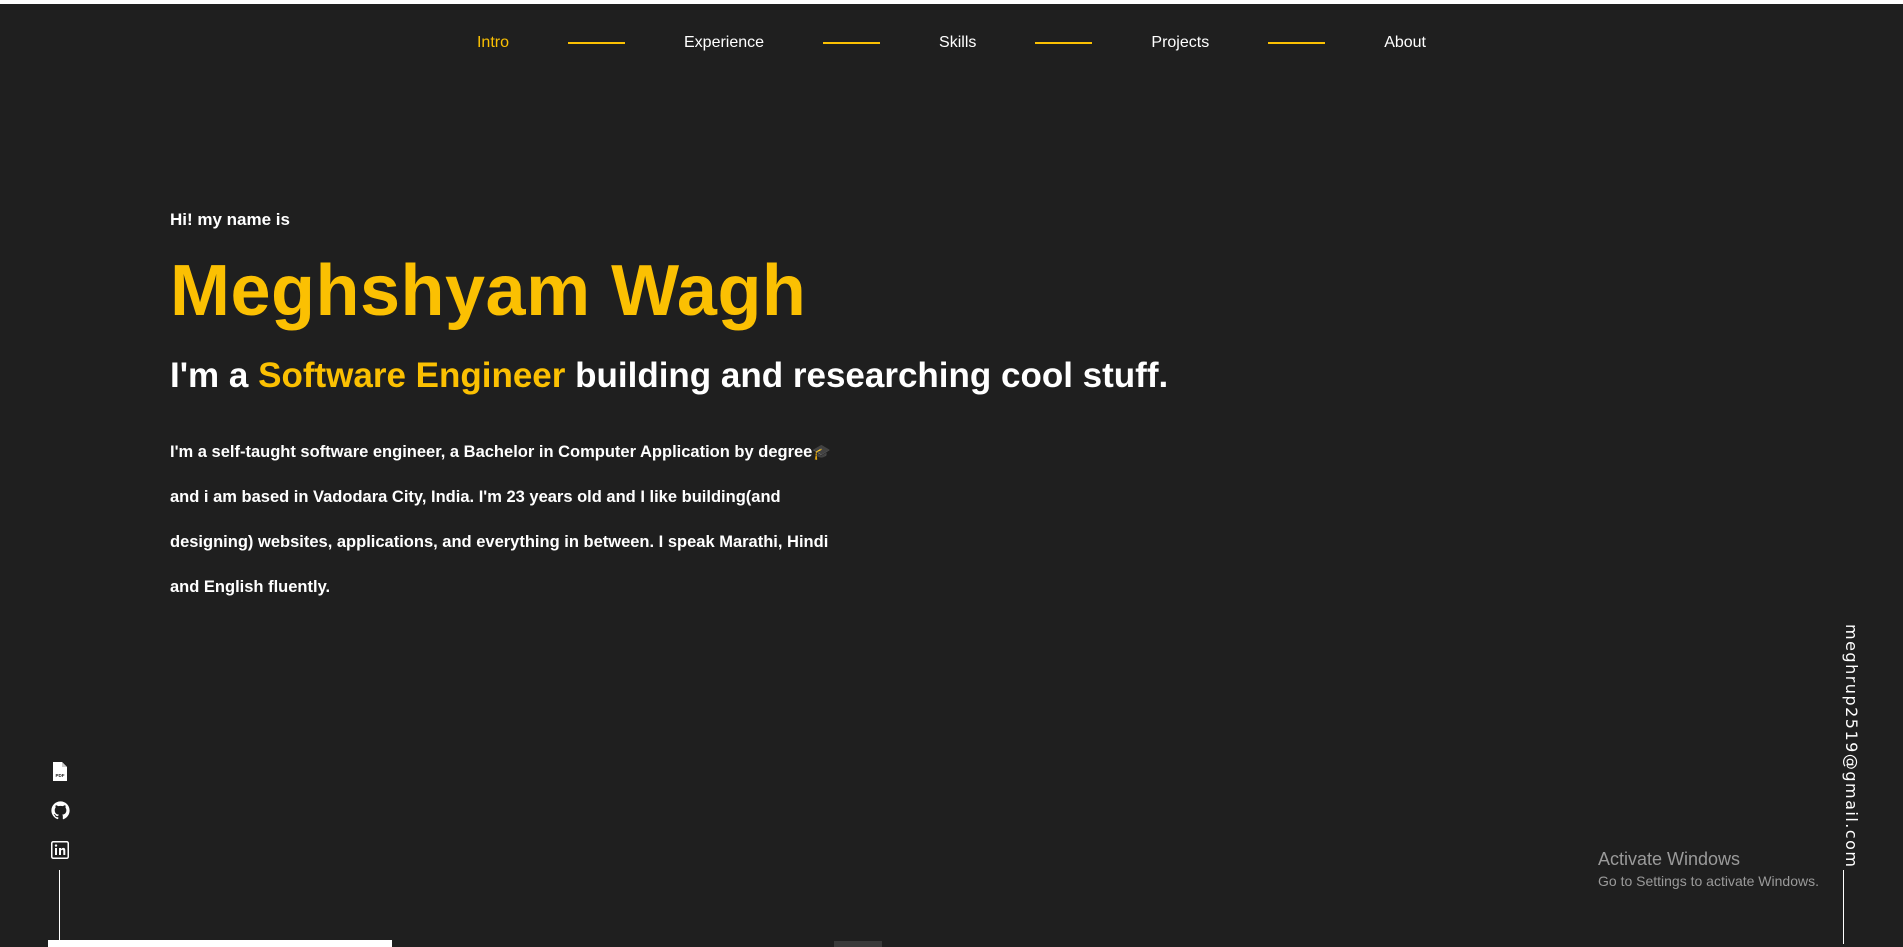 The width and height of the screenshot is (1903, 947). Describe the element at coordinates (1180, 43) in the screenshot. I see `nav-item-projects: Projects` at that location.